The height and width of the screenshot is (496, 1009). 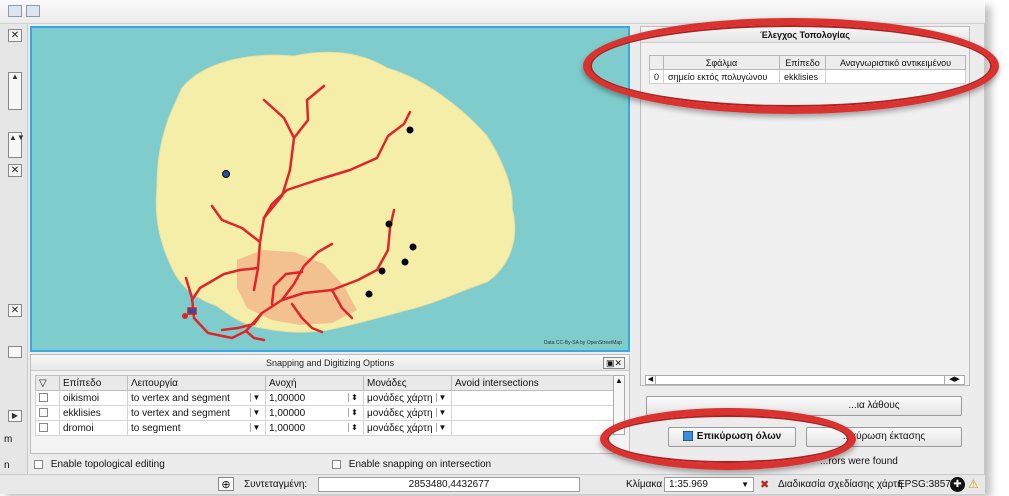 What do you see at coordinates (14, 249) in the screenshot?
I see `left-dock-strip: ✕ ▲ ▲▼ ✕ ✕ ▶ m n` at bounding box center [14, 249].